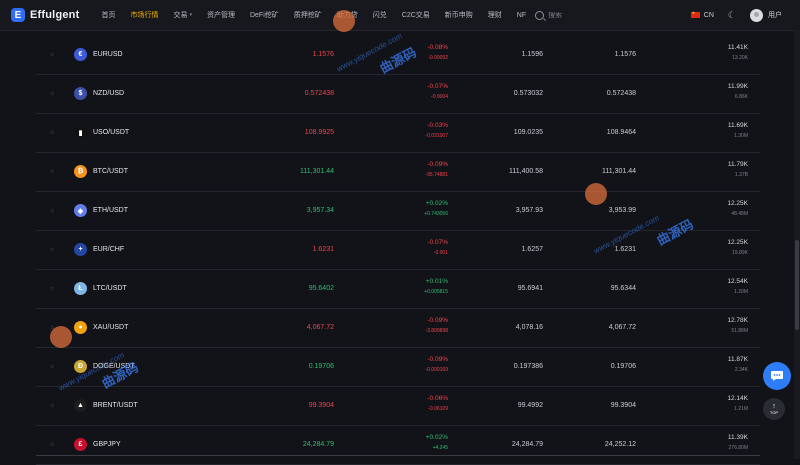 The width and height of the screenshot is (800, 465). What do you see at coordinates (115, 405) in the screenshot?
I see `pair-name: BRENT/USDT` at bounding box center [115, 405].